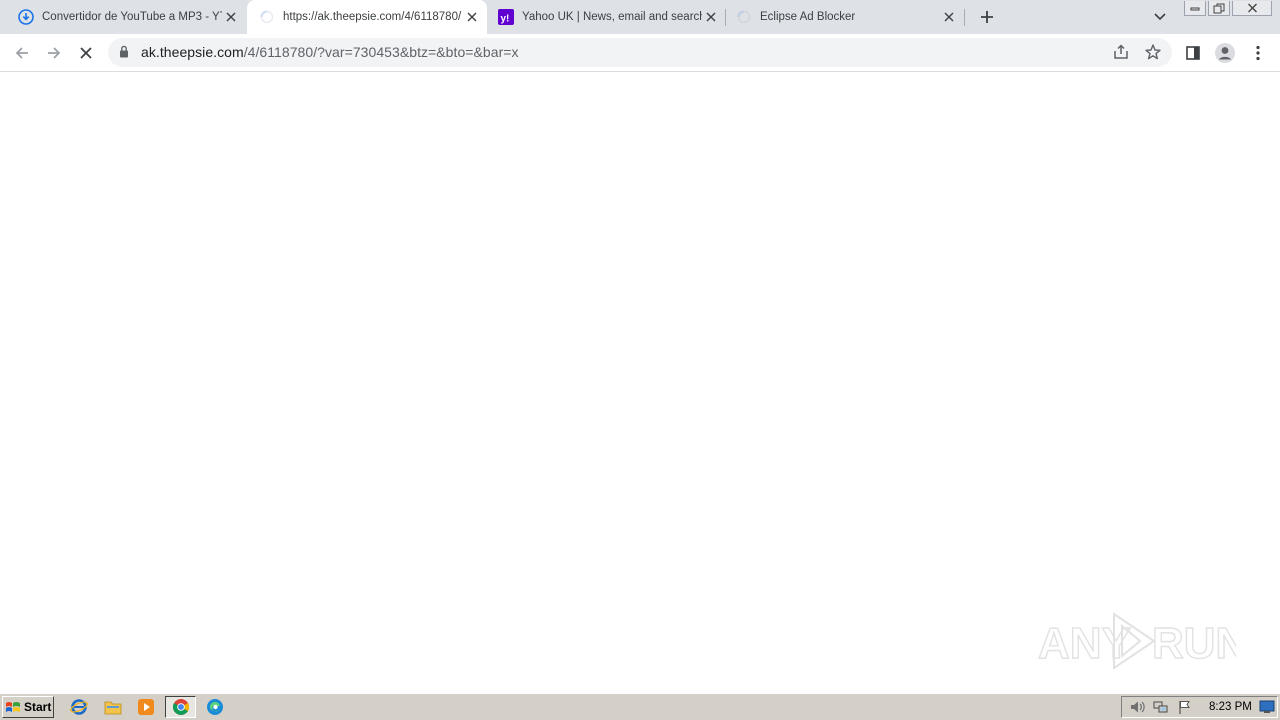 The image size is (1280, 720). Describe the element at coordinates (1199, 707) in the screenshot. I see `system-tray: 8:23 PM` at that location.